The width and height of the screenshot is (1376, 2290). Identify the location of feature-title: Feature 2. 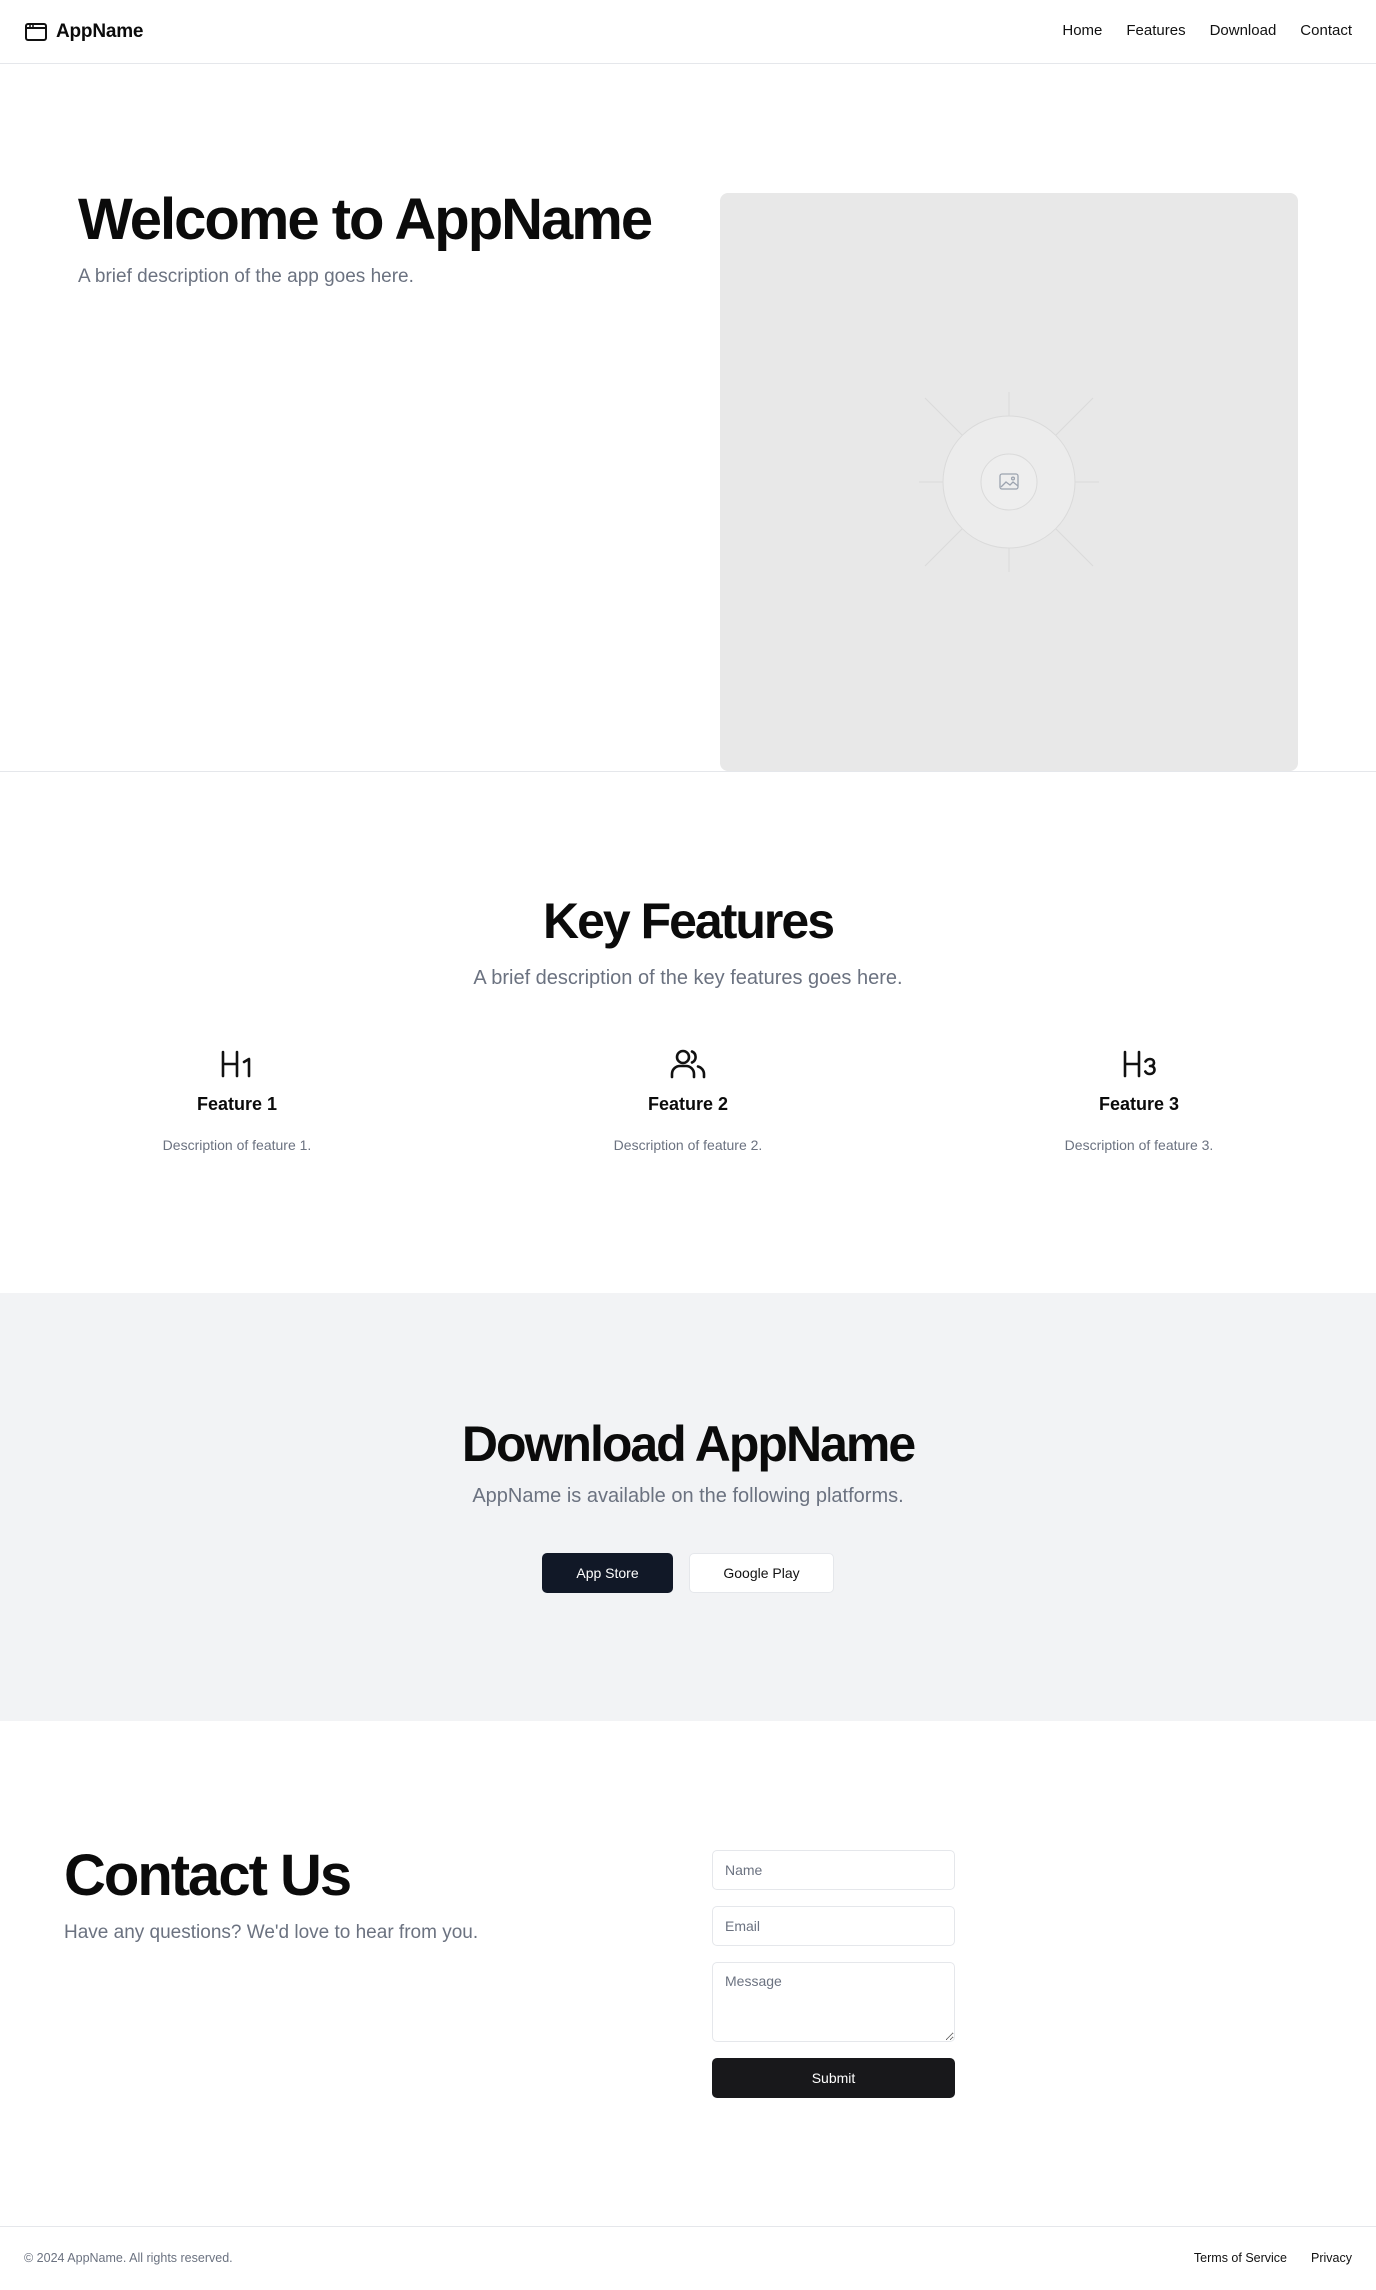
(688, 1104).